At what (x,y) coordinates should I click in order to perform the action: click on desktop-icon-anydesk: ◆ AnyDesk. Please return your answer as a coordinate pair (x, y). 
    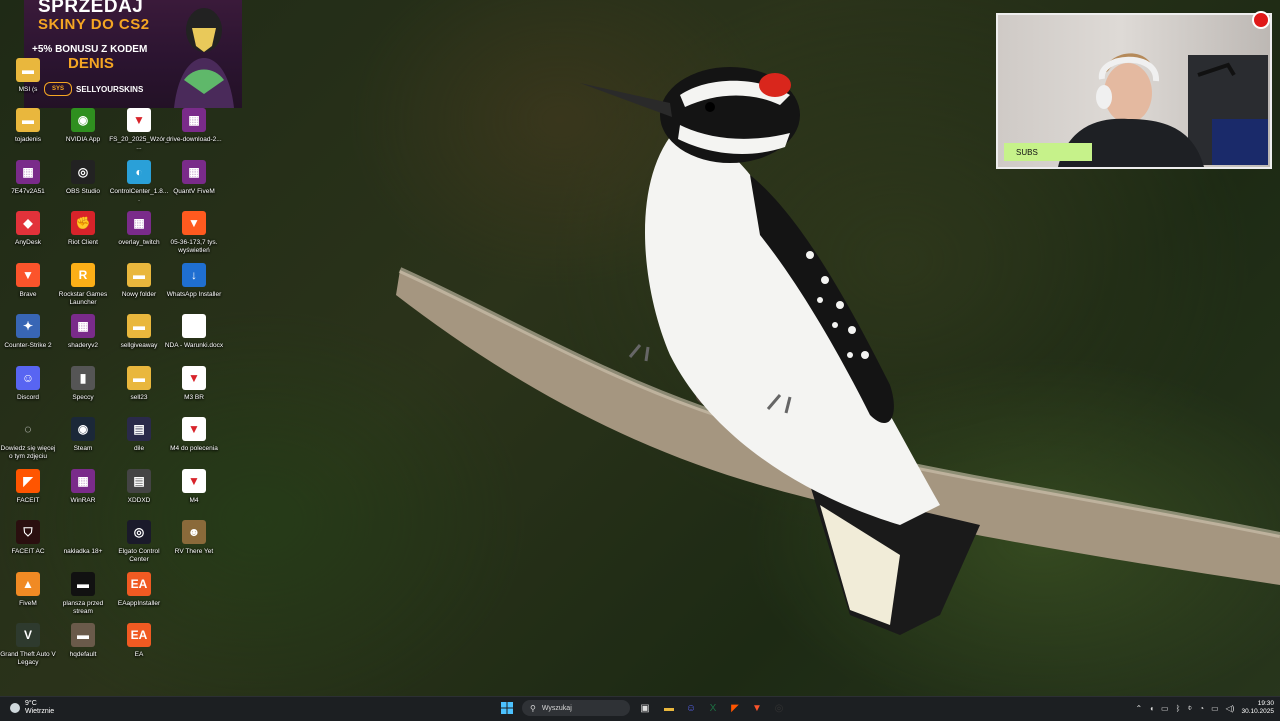
    Looking at the image, I should click on (28, 229).